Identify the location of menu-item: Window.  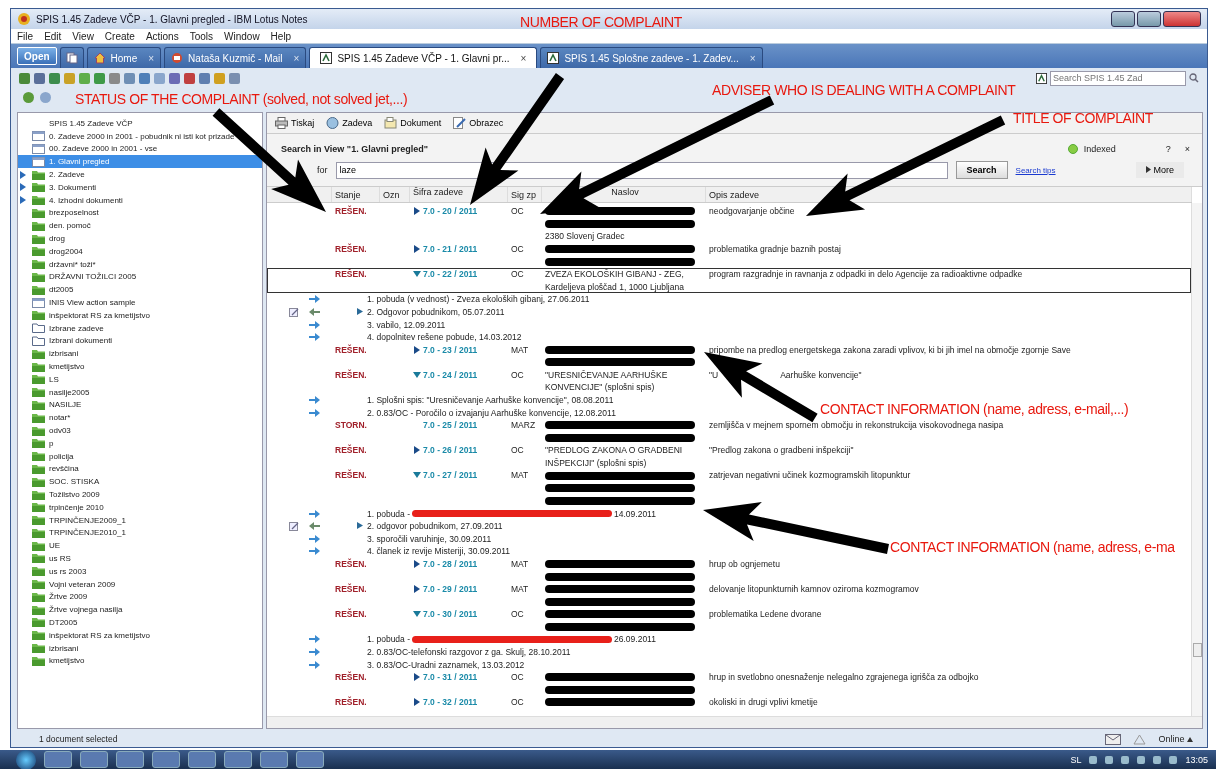
(242, 36).